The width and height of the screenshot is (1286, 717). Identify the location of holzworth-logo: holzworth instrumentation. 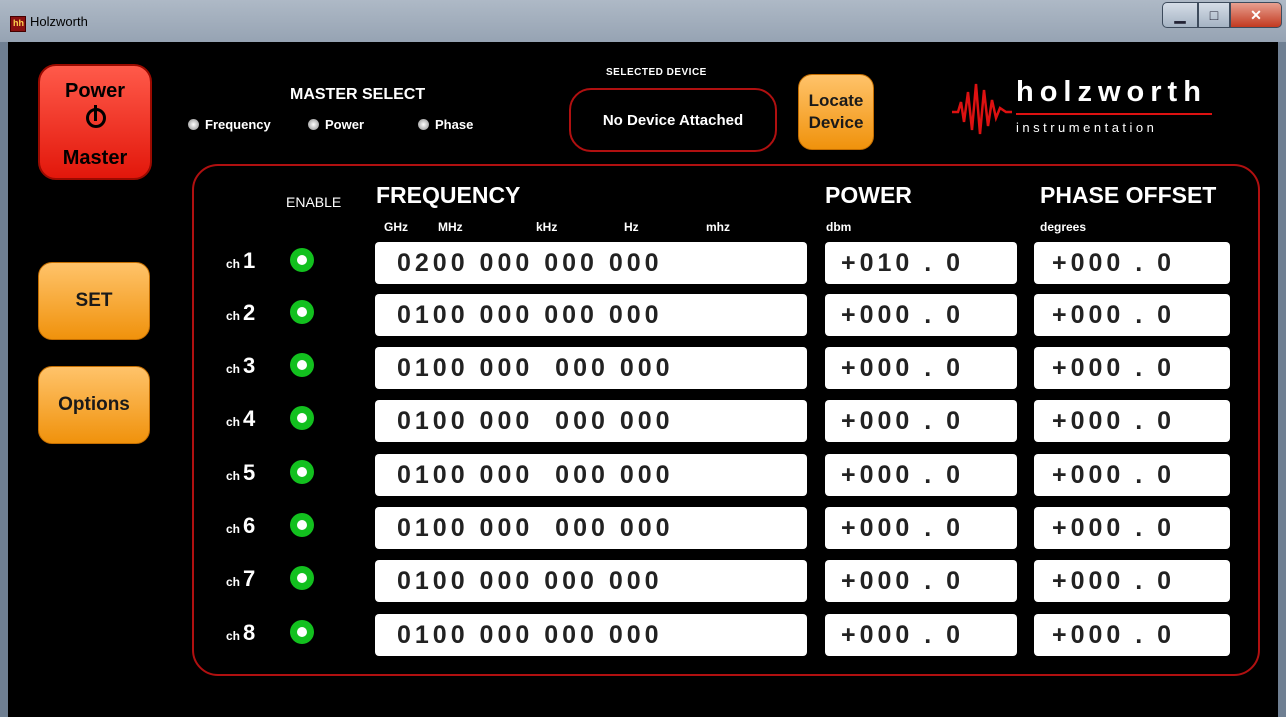
(1085, 109).